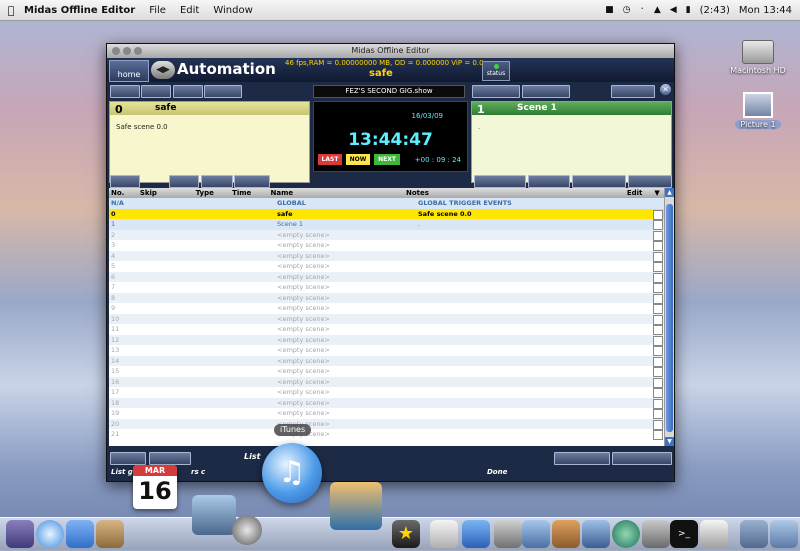  What do you see at coordinates (688, 10) in the screenshot?
I see `battery-icon: ▮` at bounding box center [688, 10].